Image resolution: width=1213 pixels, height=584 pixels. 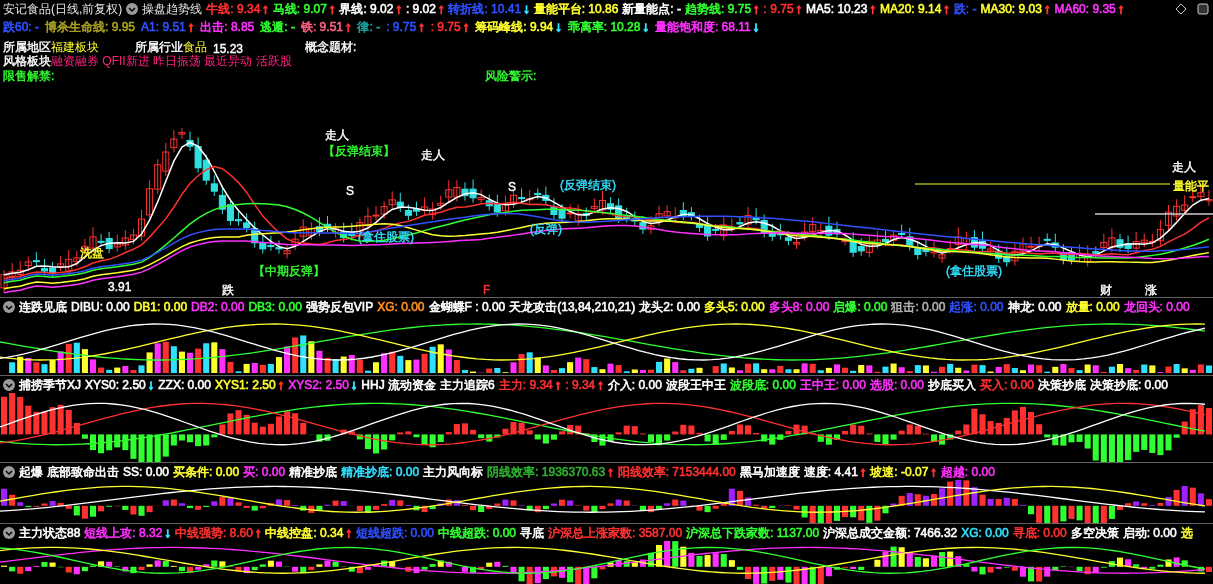 What do you see at coordinates (1039, 533) in the screenshot?
I see `indicator-value: 寻底: 0.00` at bounding box center [1039, 533].